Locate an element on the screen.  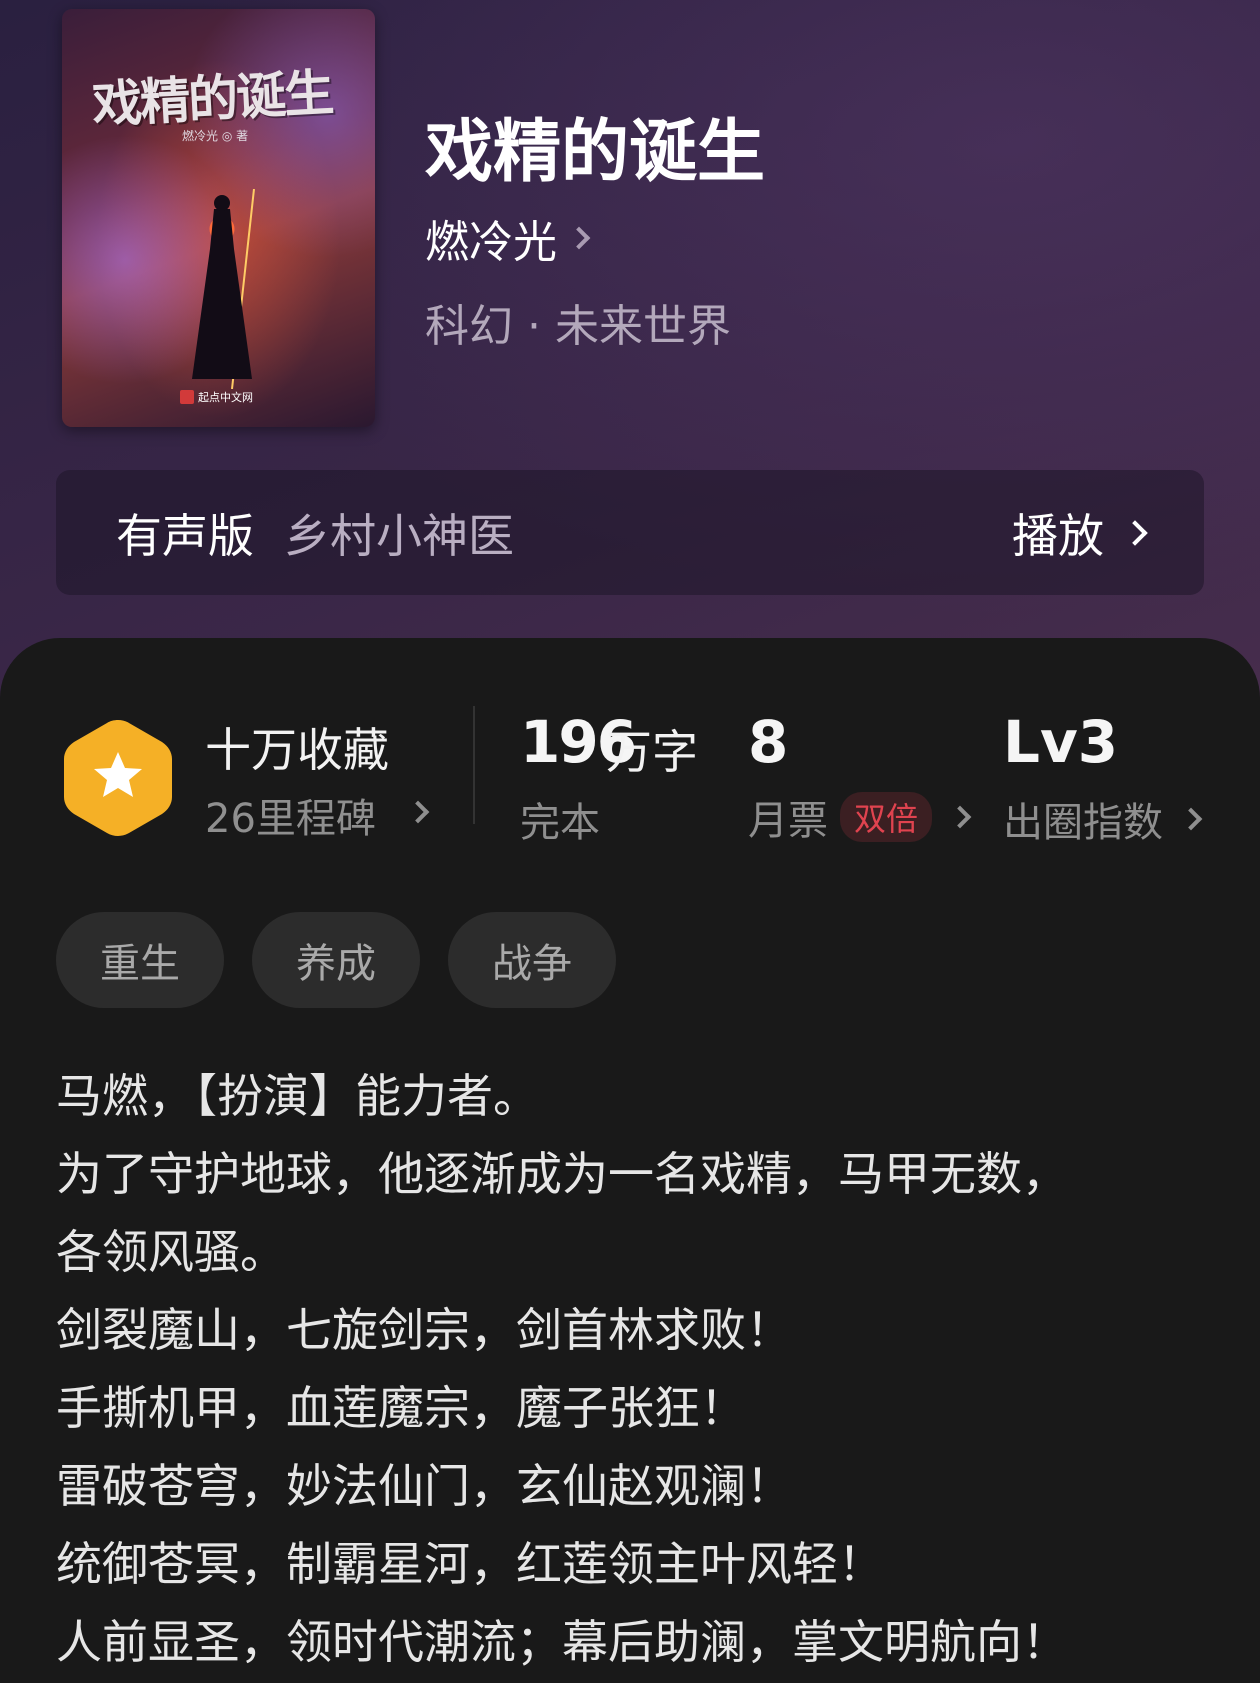
author-link: 燃冷光 is located at coordinates (508, 238).